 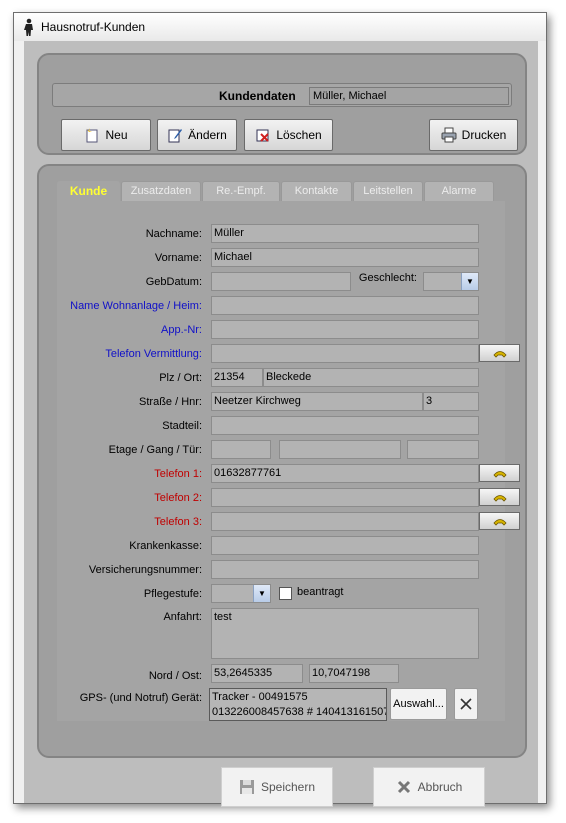 I want to click on tuer-field, so click(x=443, y=449).